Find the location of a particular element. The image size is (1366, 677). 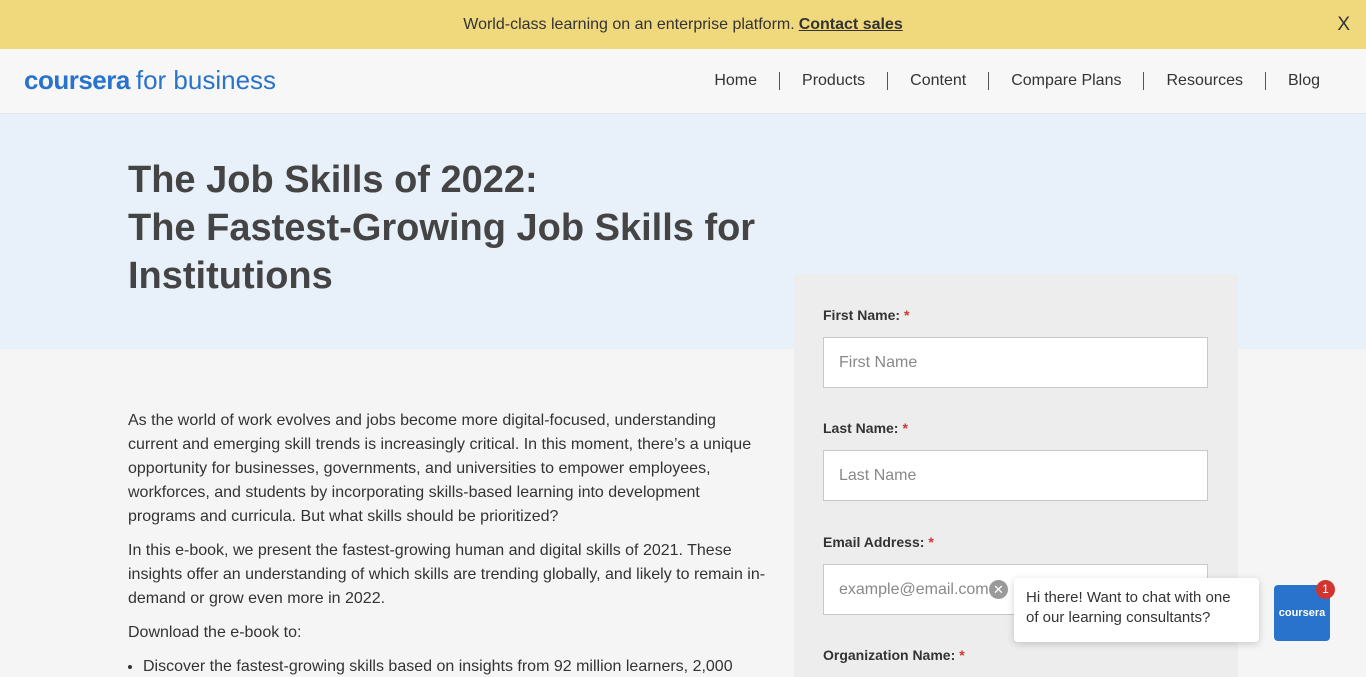

last-name-input: Last Name is located at coordinates (1015, 475).